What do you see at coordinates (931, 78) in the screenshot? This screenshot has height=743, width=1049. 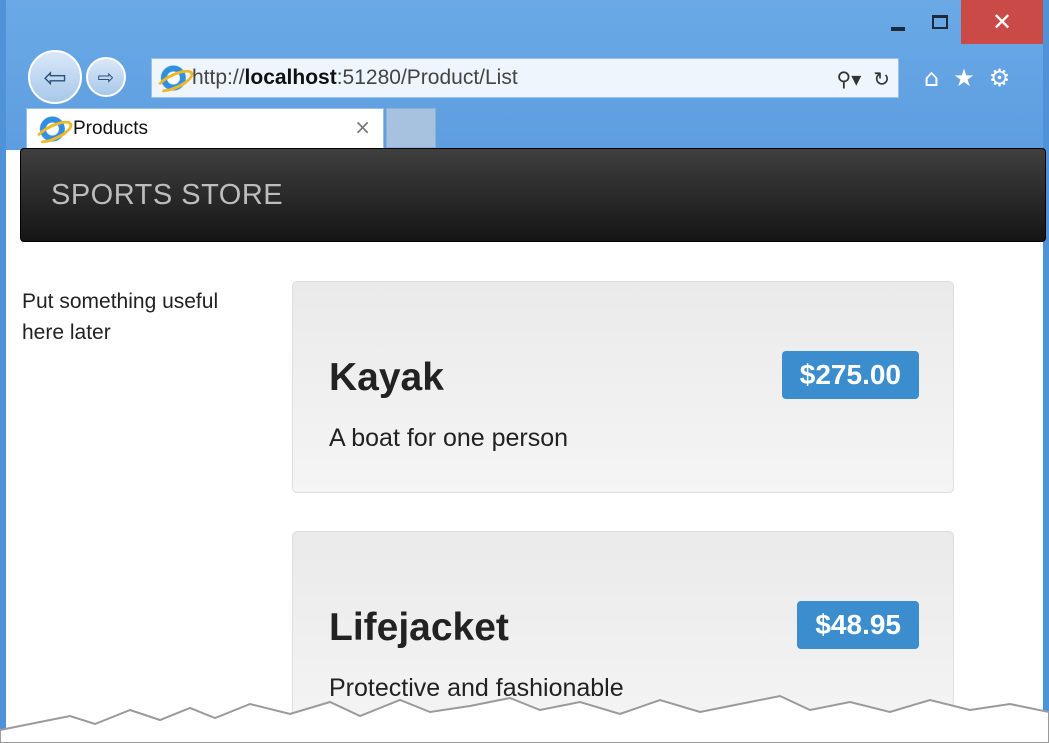 I see `home-icon: ⌂` at bounding box center [931, 78].